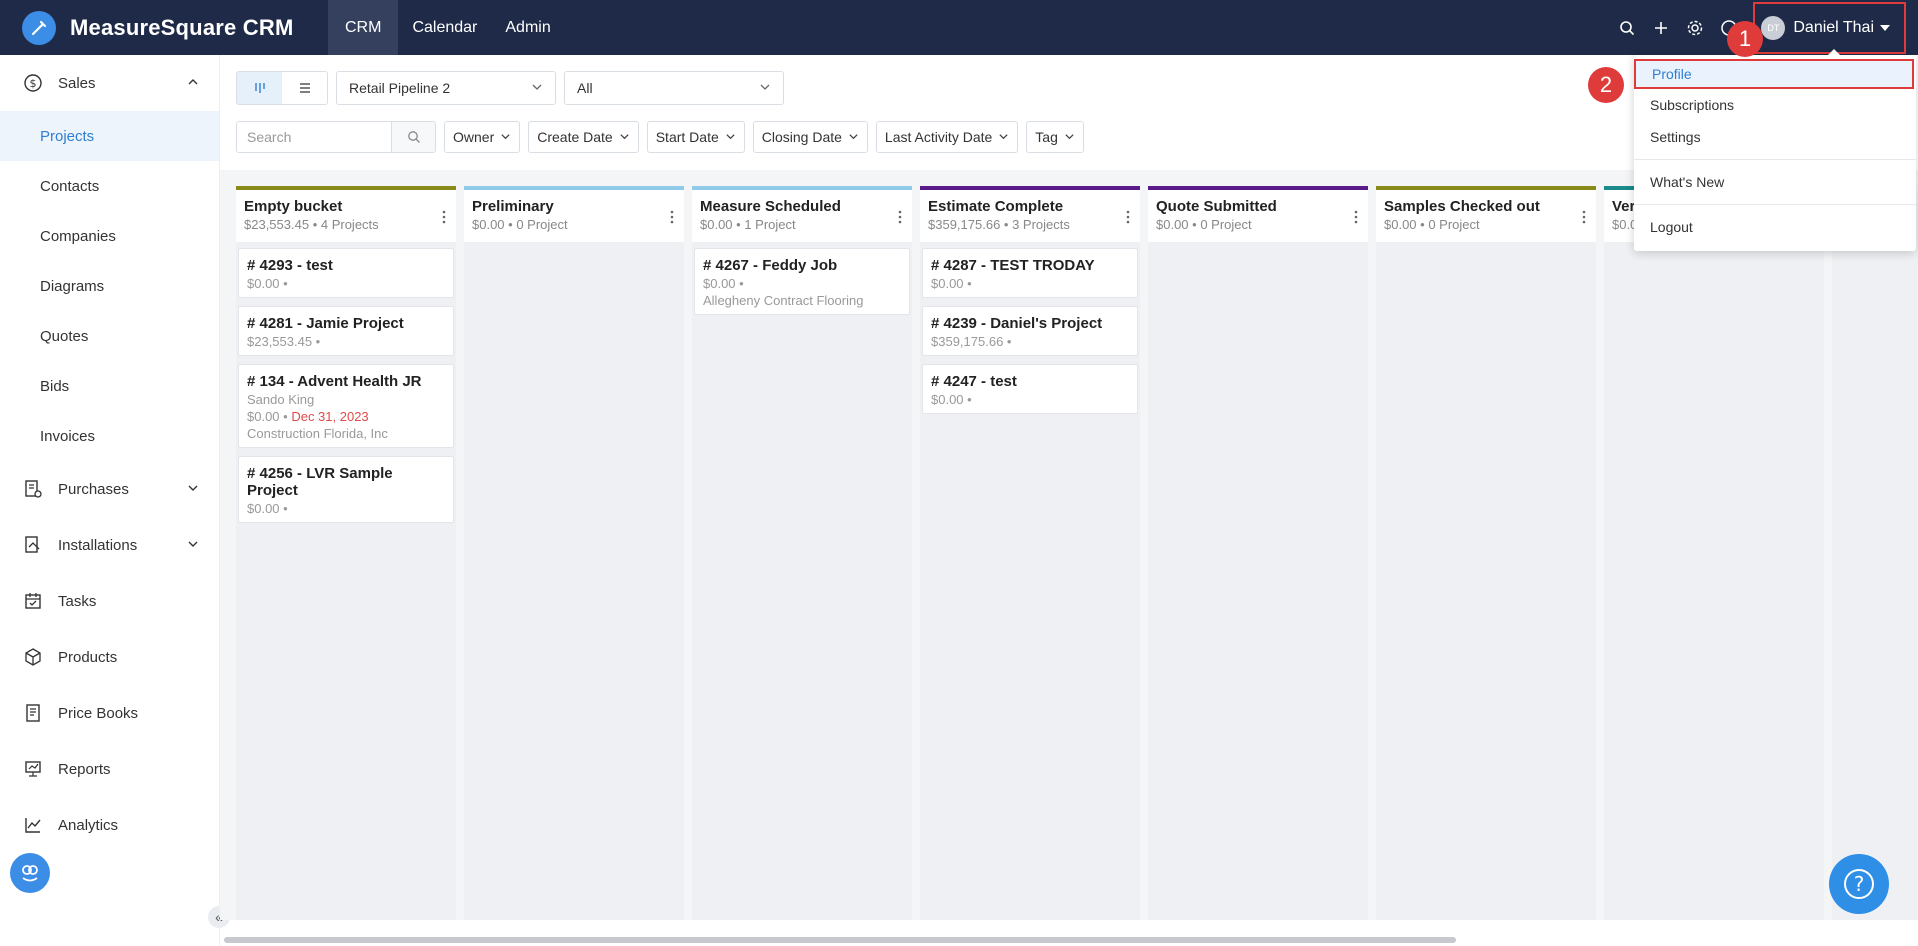 Image resolution: width=1918 pixels, height=946 pixels. What do you see at coordinates (1462, 206) in the screenshot?
I see `column-title: Samples Checked out` at bounding box center [1462, 206].